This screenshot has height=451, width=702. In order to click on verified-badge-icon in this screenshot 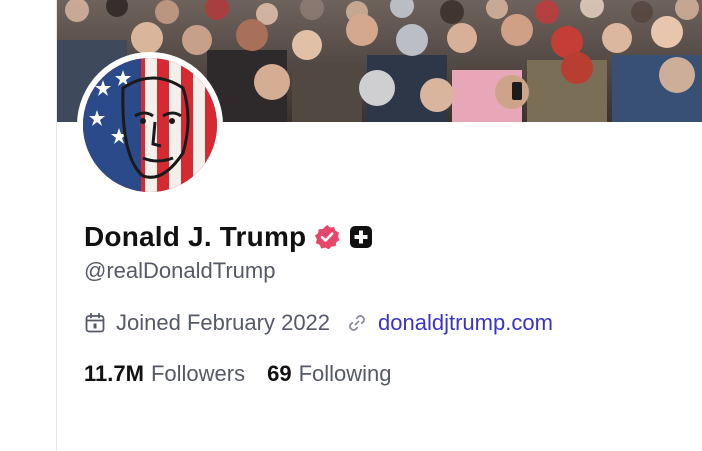, I will do `click(327, 237)`.